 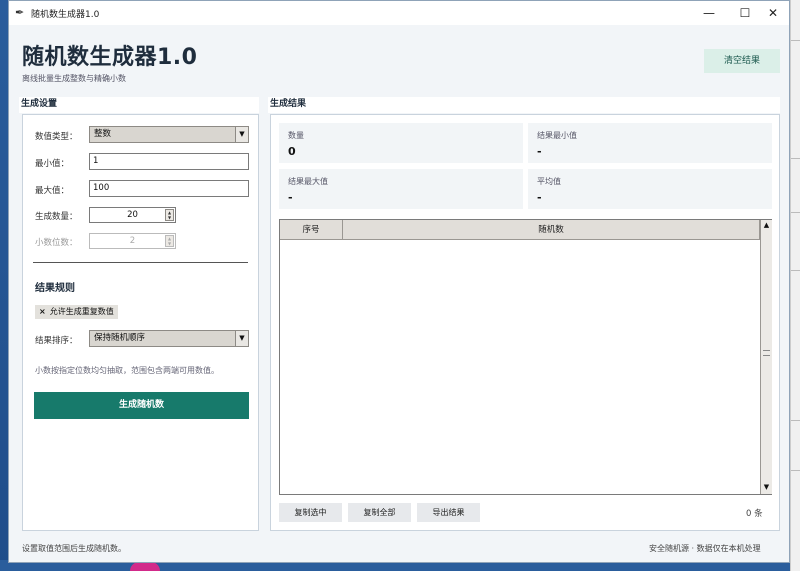 I want to click on background-window-edge, so click(x=795, y=285).